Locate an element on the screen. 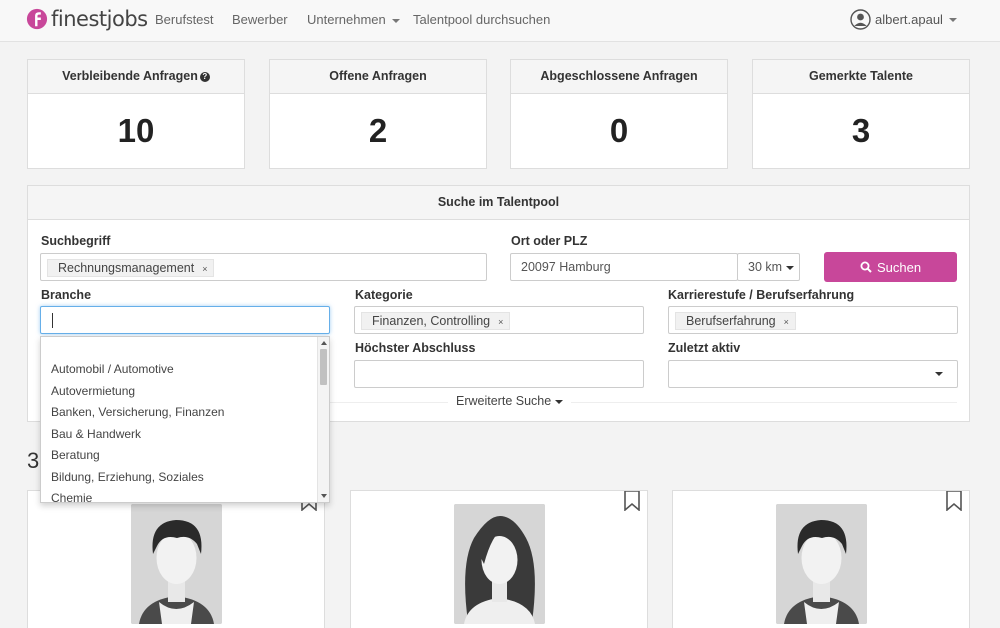 The width and height of the screenshot is (1000, 628). location-label: Ort oder PLZ is located at coordinates (549, 241).